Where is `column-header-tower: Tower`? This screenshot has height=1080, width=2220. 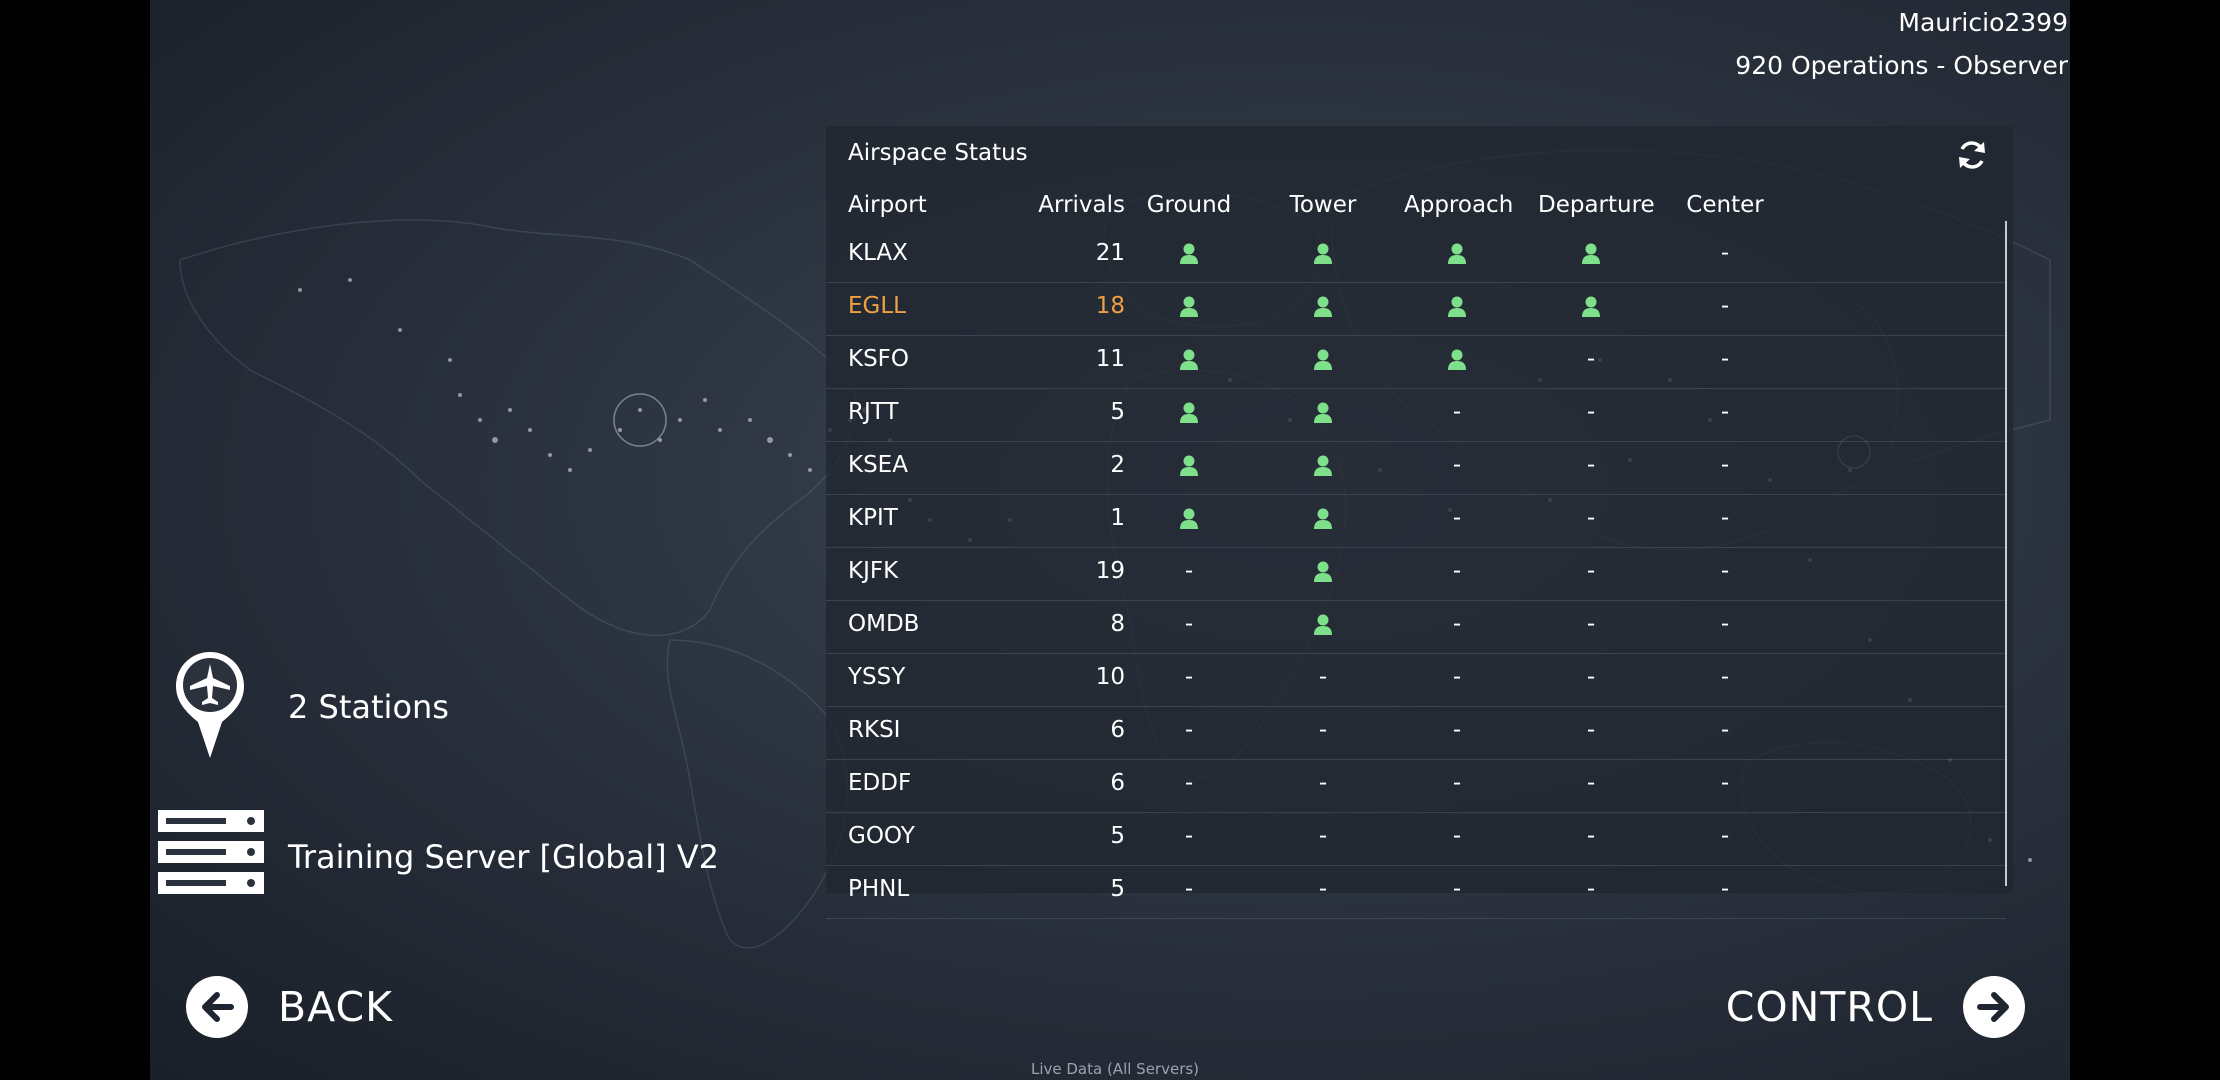 column-header-tower: Tower is located at coordinates (1323, 205).